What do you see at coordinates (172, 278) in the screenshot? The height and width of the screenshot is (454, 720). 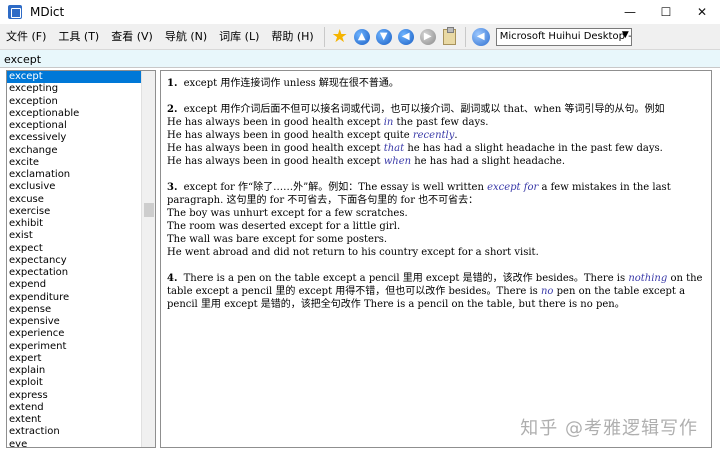 I see `entry-number: 4.` at bounding box center [172, 278].